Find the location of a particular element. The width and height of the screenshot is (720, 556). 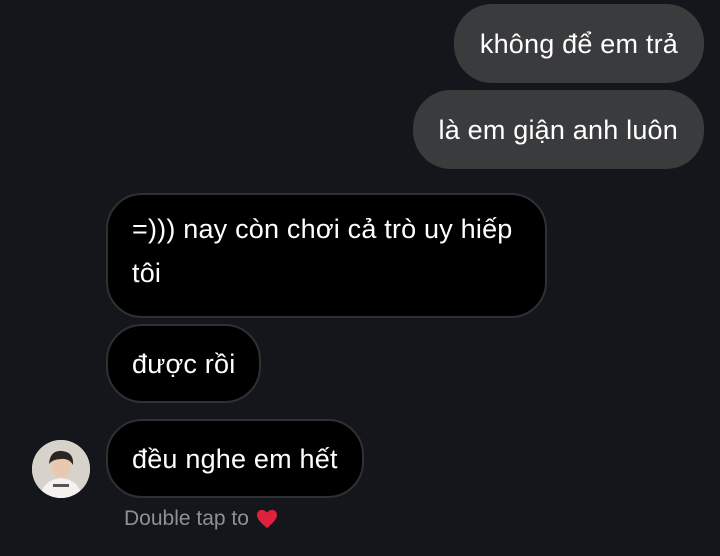

received-message-bubble: =))) nay còn chơi cả trò uy hiếp tôi is located at coordinates (326, 255).